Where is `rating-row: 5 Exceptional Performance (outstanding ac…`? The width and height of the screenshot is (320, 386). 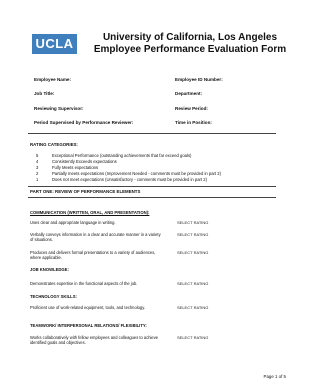
rating-row: 5 Exceptional Performance (outstanding ac… is located at coordinates (113, 156).